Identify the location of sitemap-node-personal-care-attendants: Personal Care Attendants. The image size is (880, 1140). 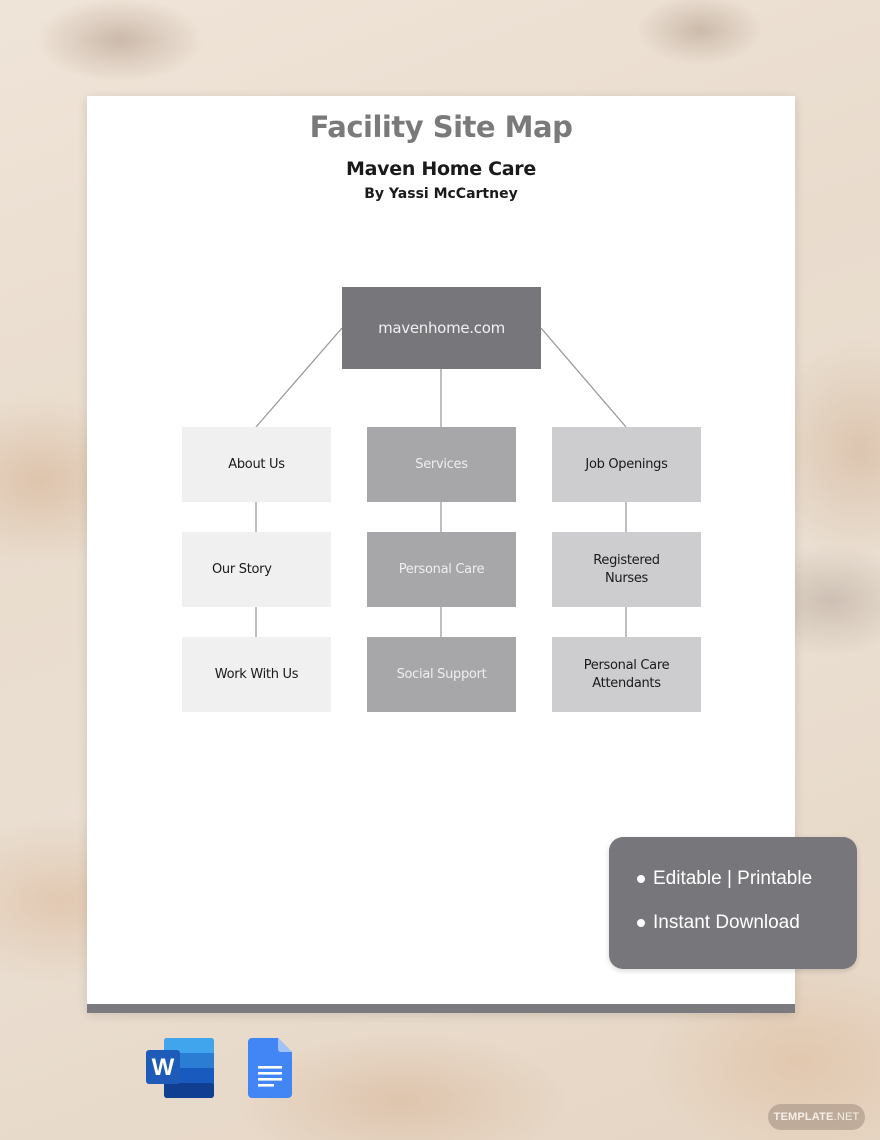
(626, 674).